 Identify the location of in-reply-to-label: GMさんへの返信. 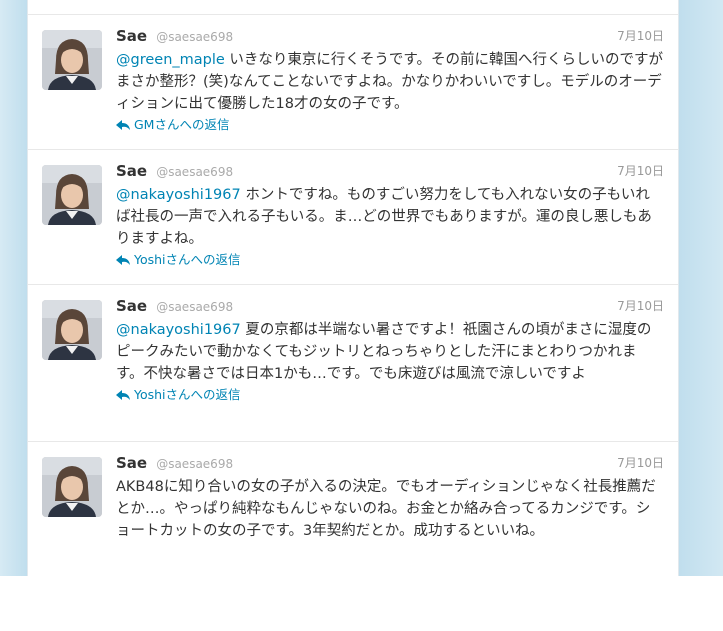
(181, 124).